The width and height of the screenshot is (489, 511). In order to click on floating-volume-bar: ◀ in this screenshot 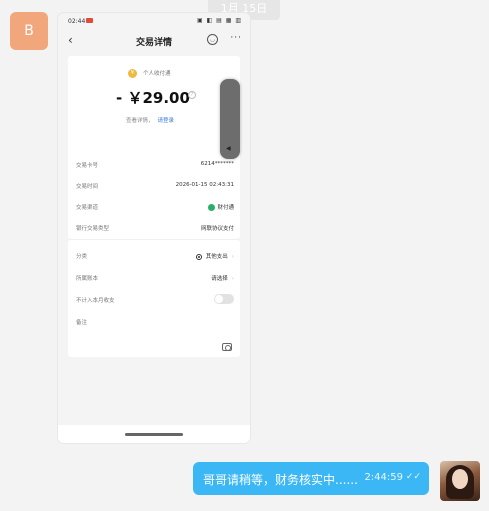, I will do `click(230, 119)`.